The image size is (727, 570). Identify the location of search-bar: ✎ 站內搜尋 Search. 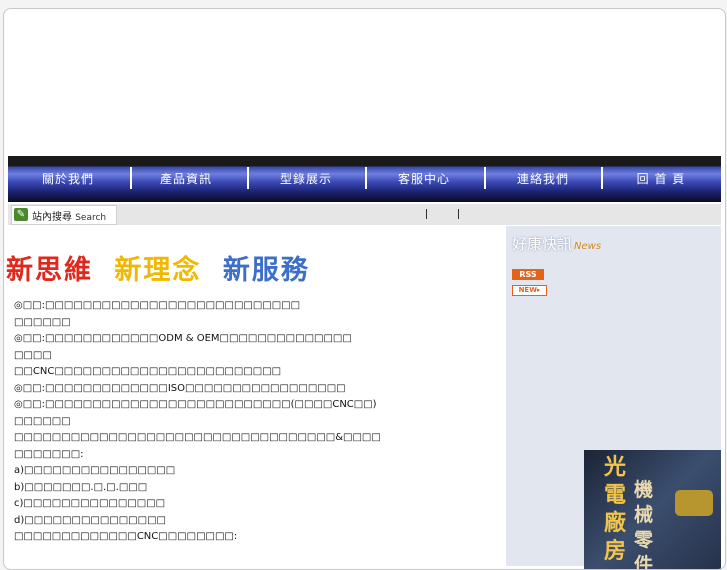
(364, 214).